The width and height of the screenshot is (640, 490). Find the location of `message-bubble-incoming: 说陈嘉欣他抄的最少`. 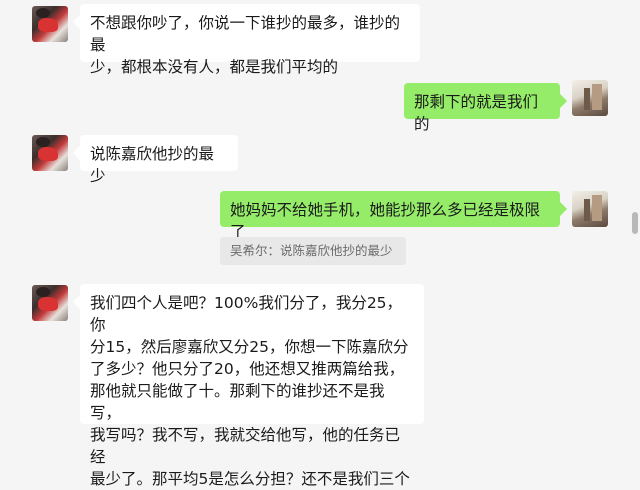

message-bubble-incoming: 说陈嘉欣他抄的最少 is located at coordinates (159, 160).